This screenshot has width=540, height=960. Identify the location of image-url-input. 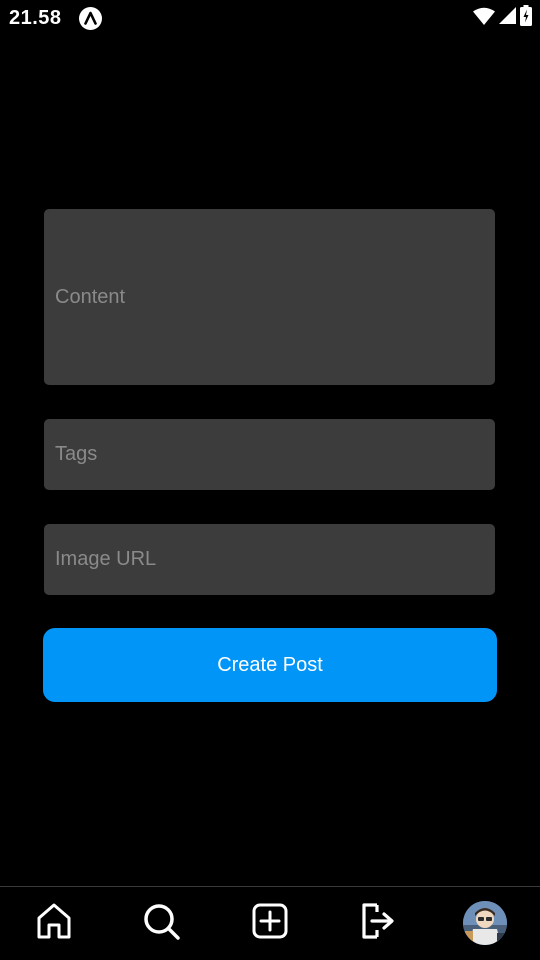
(269, 559).